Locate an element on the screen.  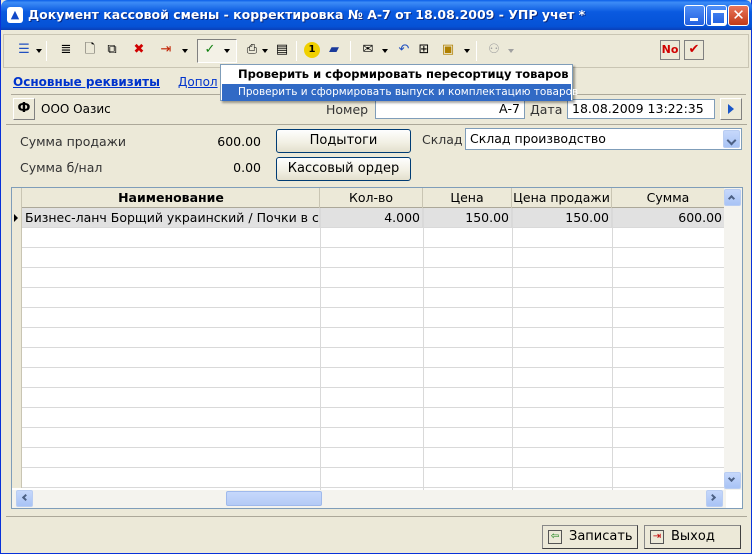
exit-button-label: Выход is located at coordinates (693, 536).